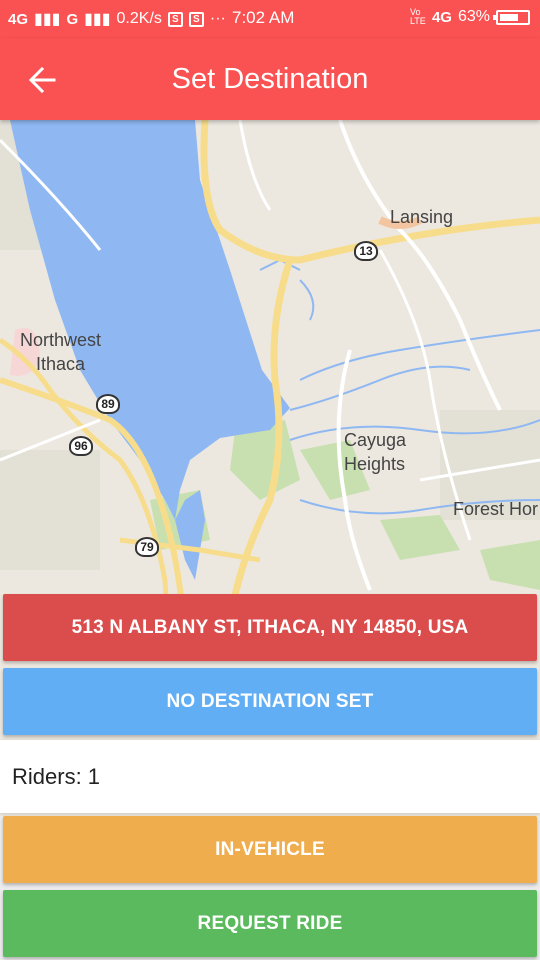 This screenshot has height=960, width=540. What do you see at coordinates (61, 352) in the screenshot?
I see `map-label-northwest-ithaca: Northwest Ithaca` at bounding box center [61, 352].